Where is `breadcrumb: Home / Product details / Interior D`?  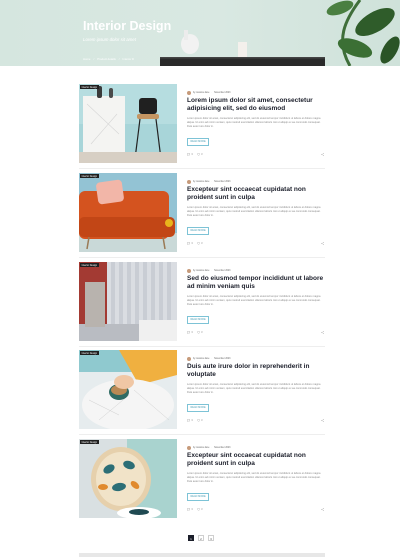 breadcrumb: Home / Product details / Interior D is located at coordinates (108, 59).